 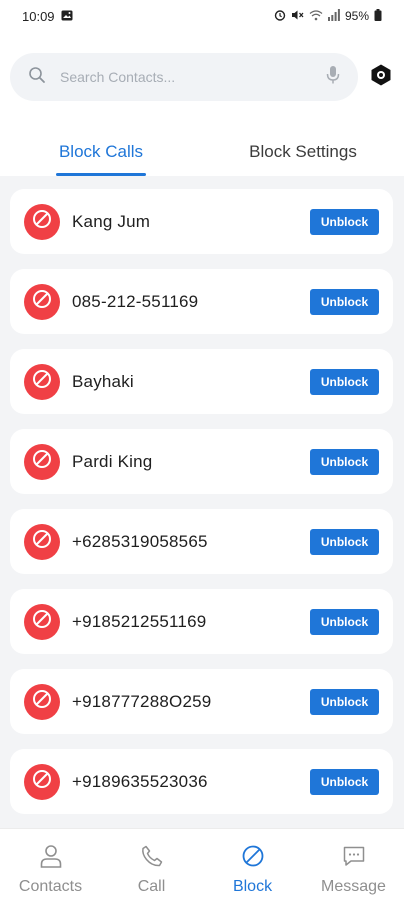 What do you see at coordinates (333, 77) in the screenshot?
I see `mic-icon` at bounding box center [333, 77].